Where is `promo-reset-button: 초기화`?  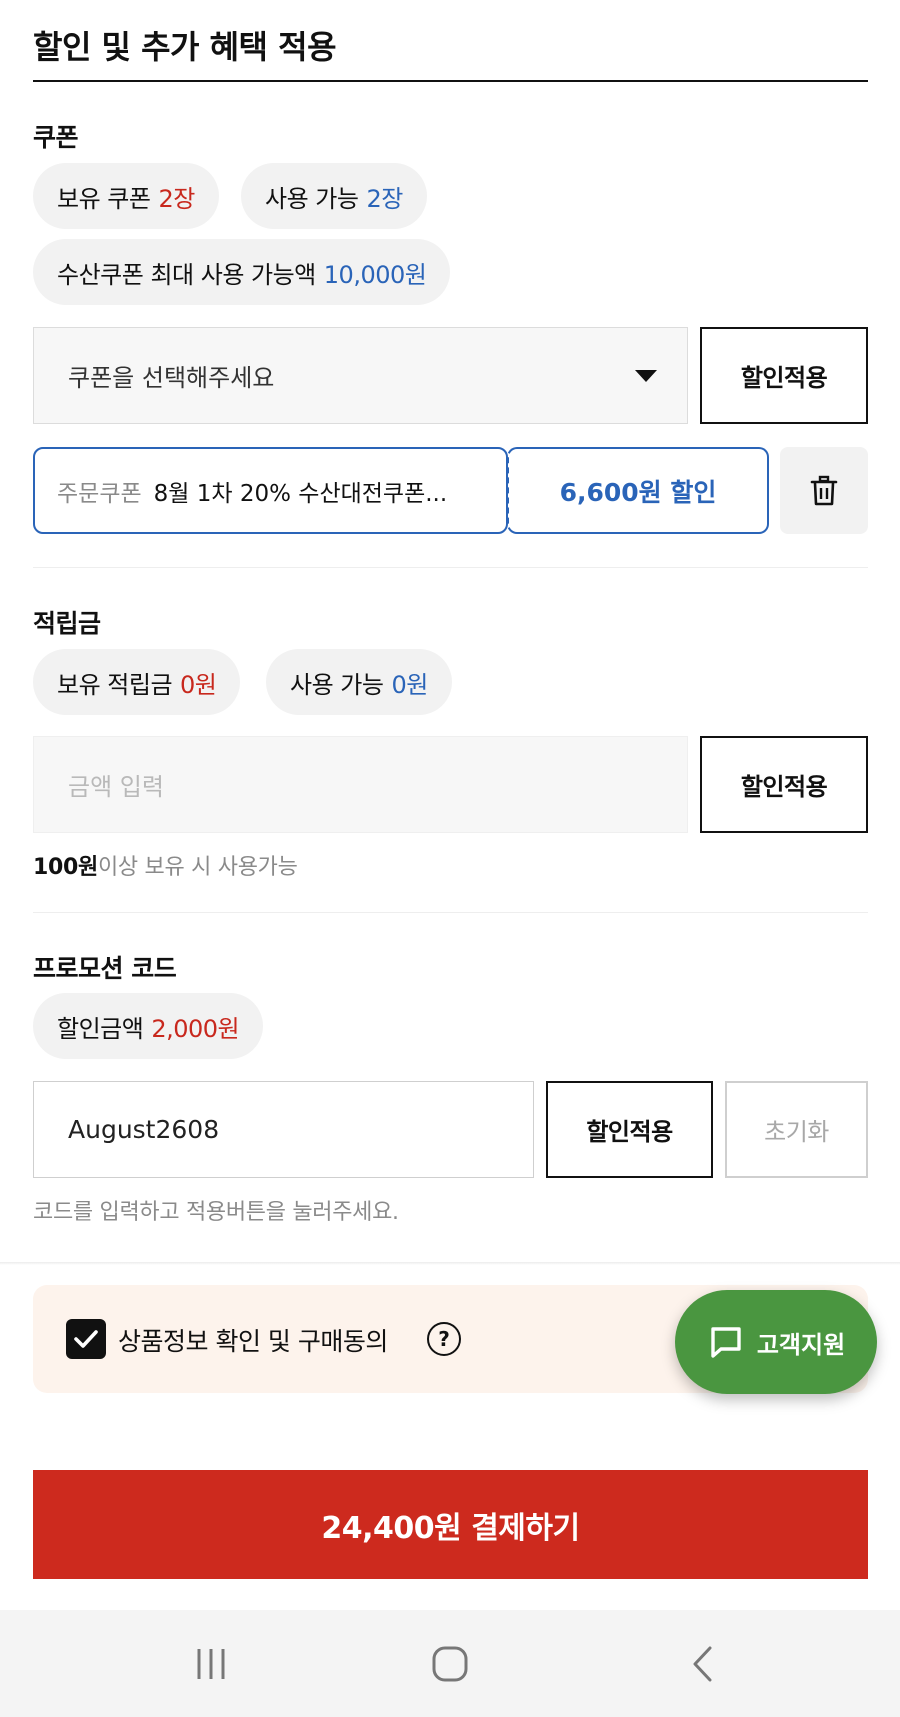
promo-reset-button: 초기화 is located at coordinates (796, 1129).